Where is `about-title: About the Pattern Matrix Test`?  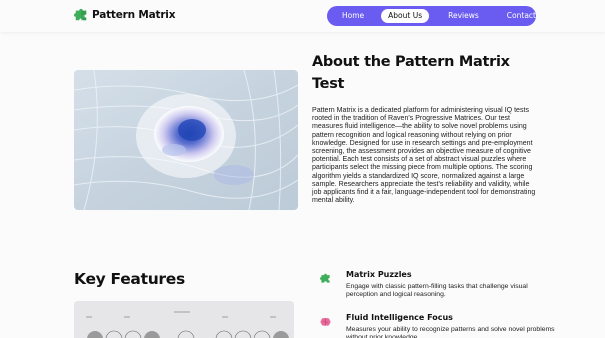
about-title: About the Pattern Matrix Test is located at coordinates (411, 73).